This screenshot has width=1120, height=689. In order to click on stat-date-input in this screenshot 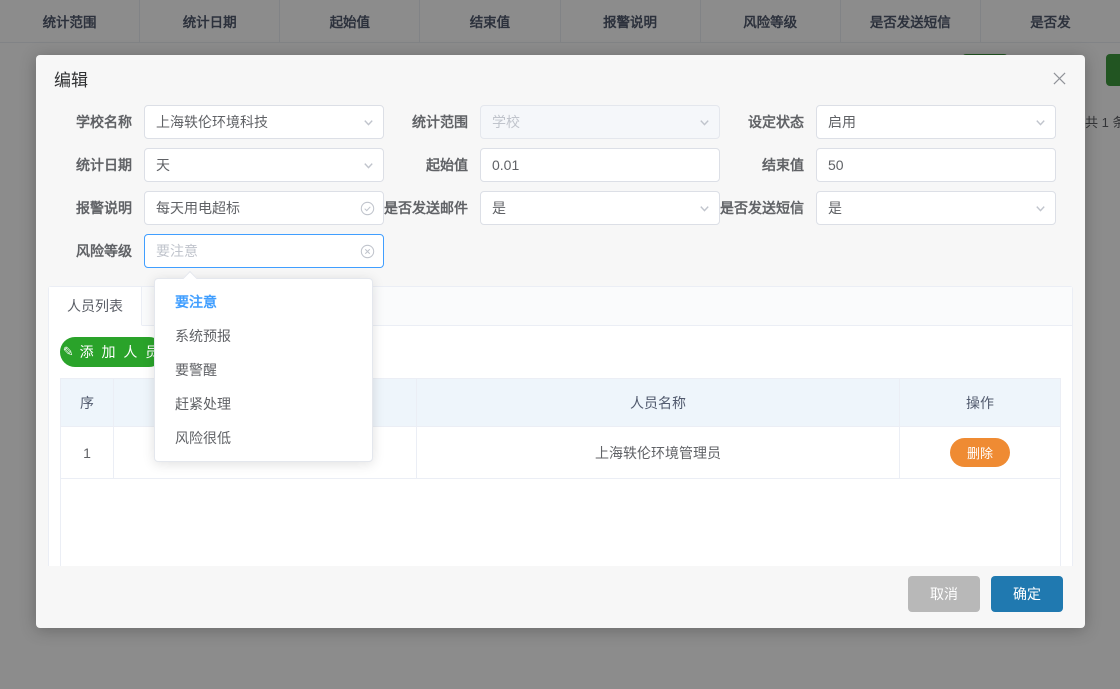, I will do `click(264, 165)`.